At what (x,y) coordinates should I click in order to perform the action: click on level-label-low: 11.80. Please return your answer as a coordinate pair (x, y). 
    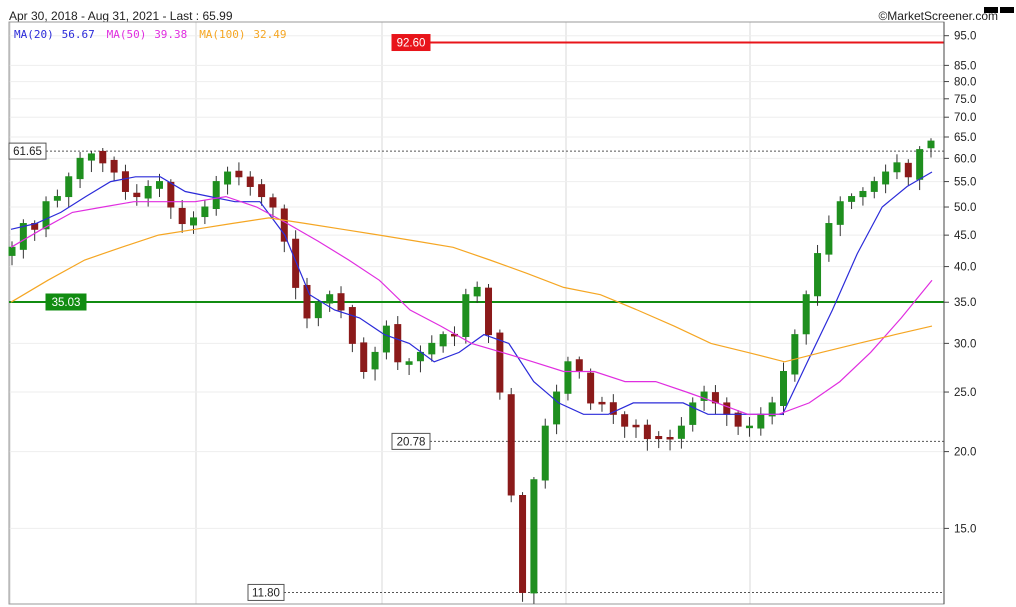
    Looking at the image, I should click on (266, 593).